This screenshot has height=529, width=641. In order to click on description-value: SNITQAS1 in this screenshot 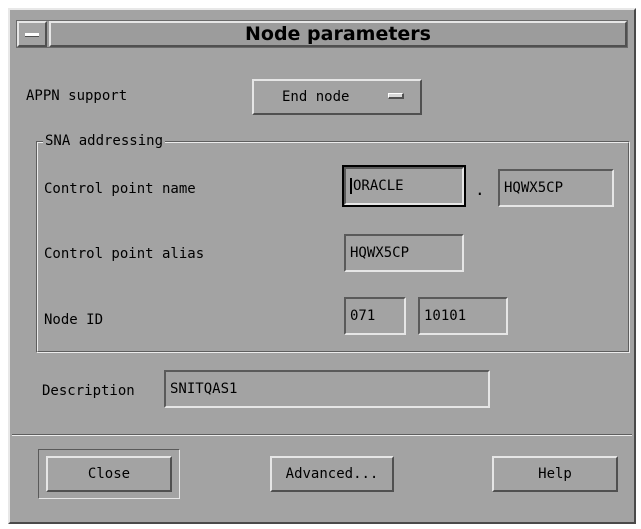, I will do `click(204, 389)`.